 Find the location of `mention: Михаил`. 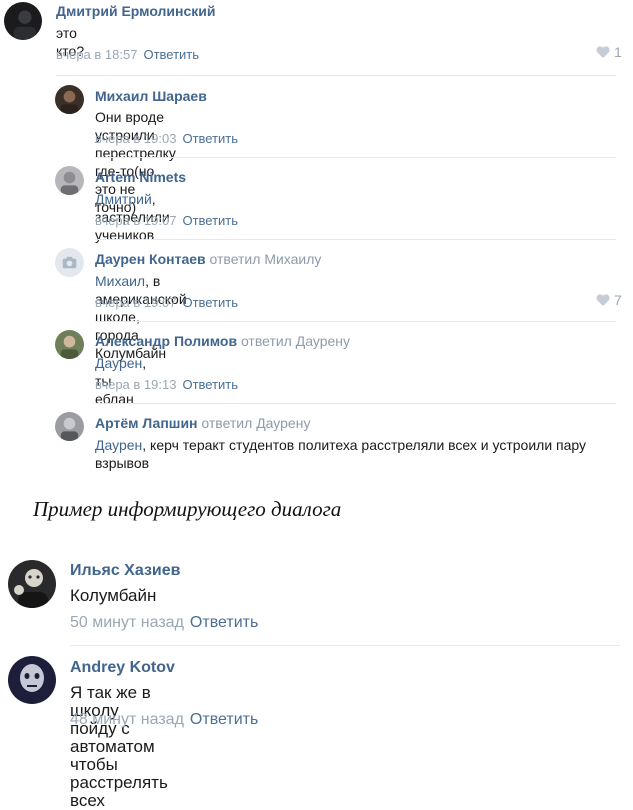

mention: Михаил is located at coordinates (120, 281).